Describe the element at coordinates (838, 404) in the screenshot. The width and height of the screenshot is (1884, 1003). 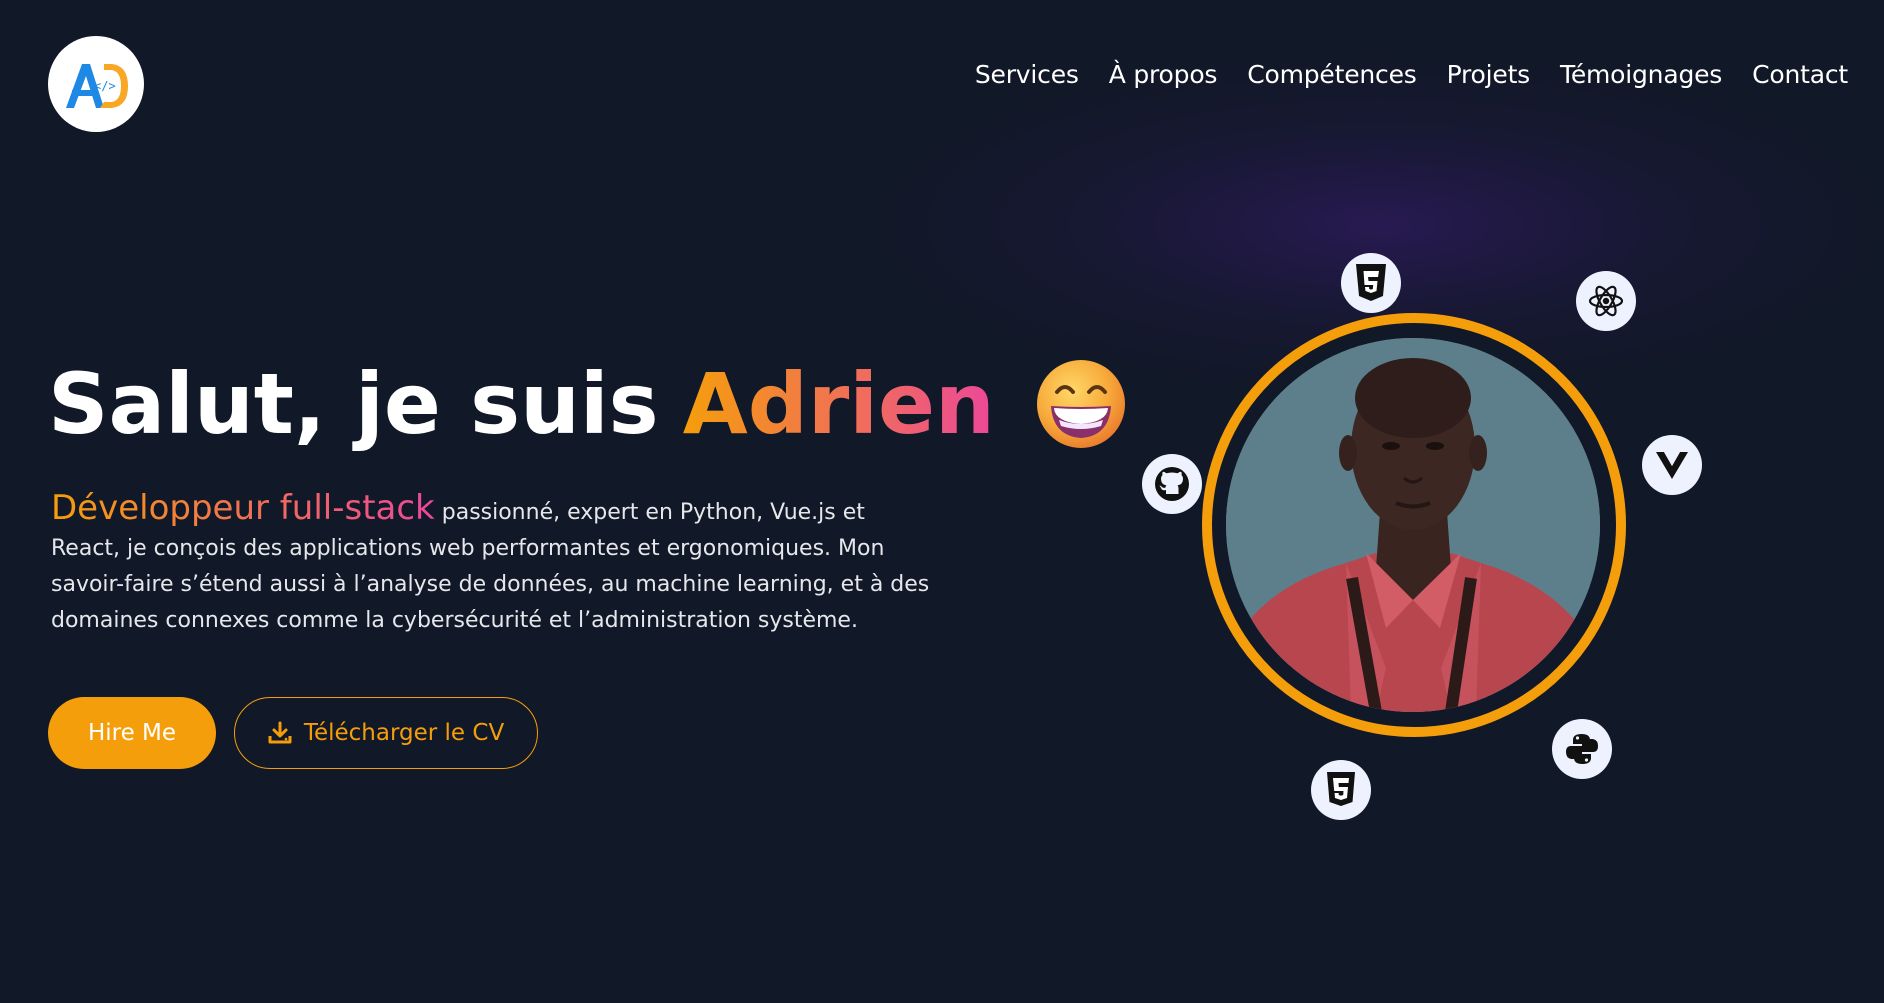
I see `hero-name: Adrien` at that location.